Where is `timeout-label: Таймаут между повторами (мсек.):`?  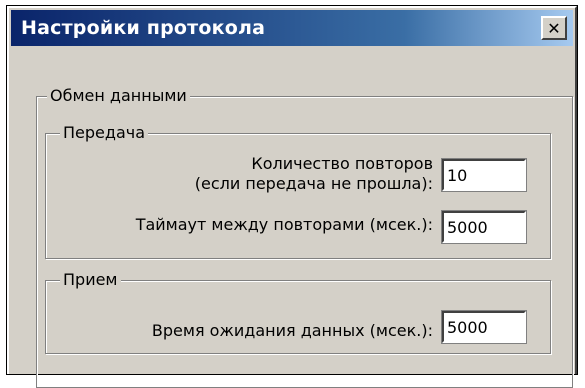 timeout-label: Таймаут между повторами (мсек.): is located at coordinates (284, 224).